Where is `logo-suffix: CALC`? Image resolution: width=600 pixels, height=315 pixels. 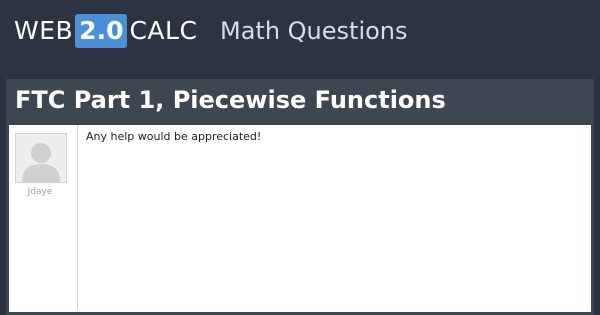 logo-suffix: CALC is located at coordinates (163, 30).